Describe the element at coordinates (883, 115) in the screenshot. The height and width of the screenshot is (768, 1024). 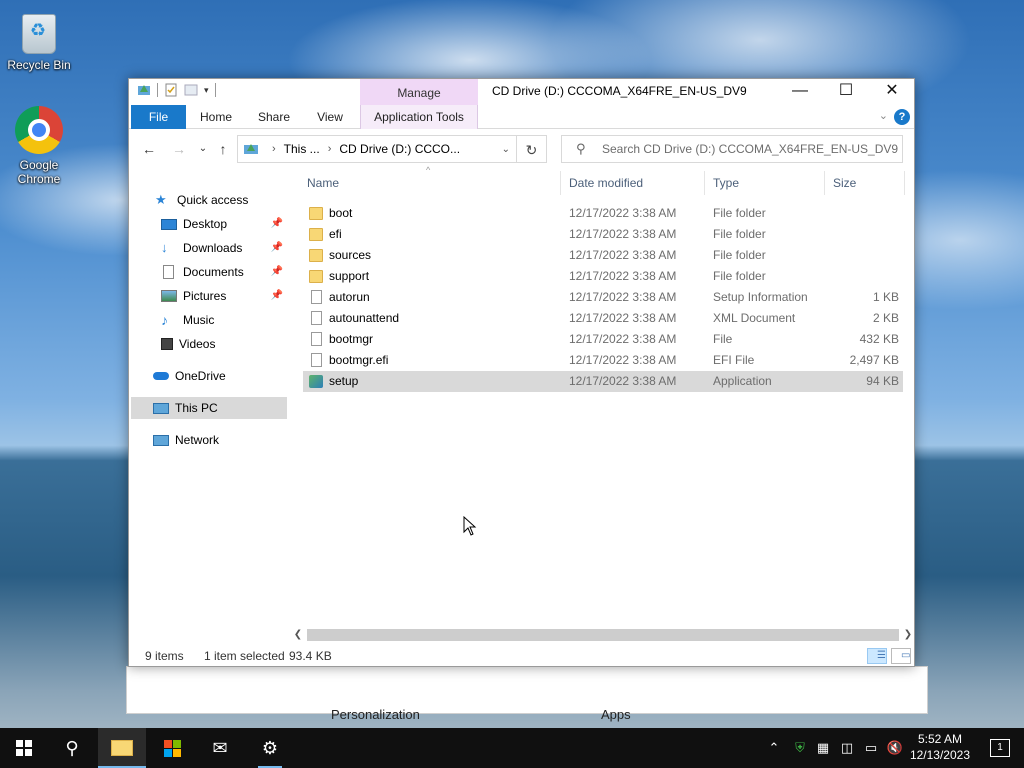
I see `expand-ribbon-icon: ⌄` at that location.